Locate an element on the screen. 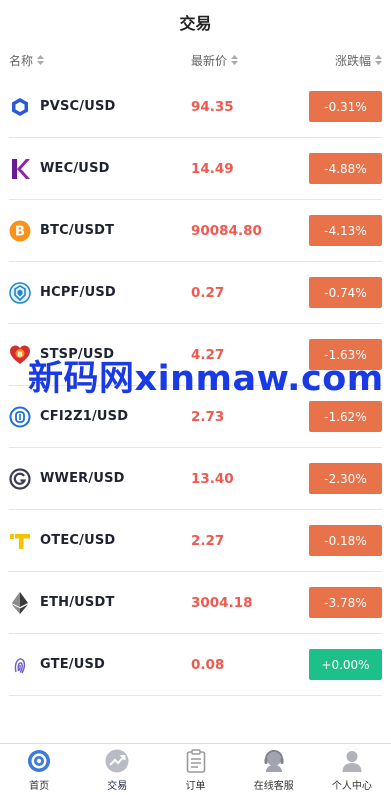 The height and width of the screenshot is (795, 391). tab-support: 在线客服 is located at coordinates (274, 769).